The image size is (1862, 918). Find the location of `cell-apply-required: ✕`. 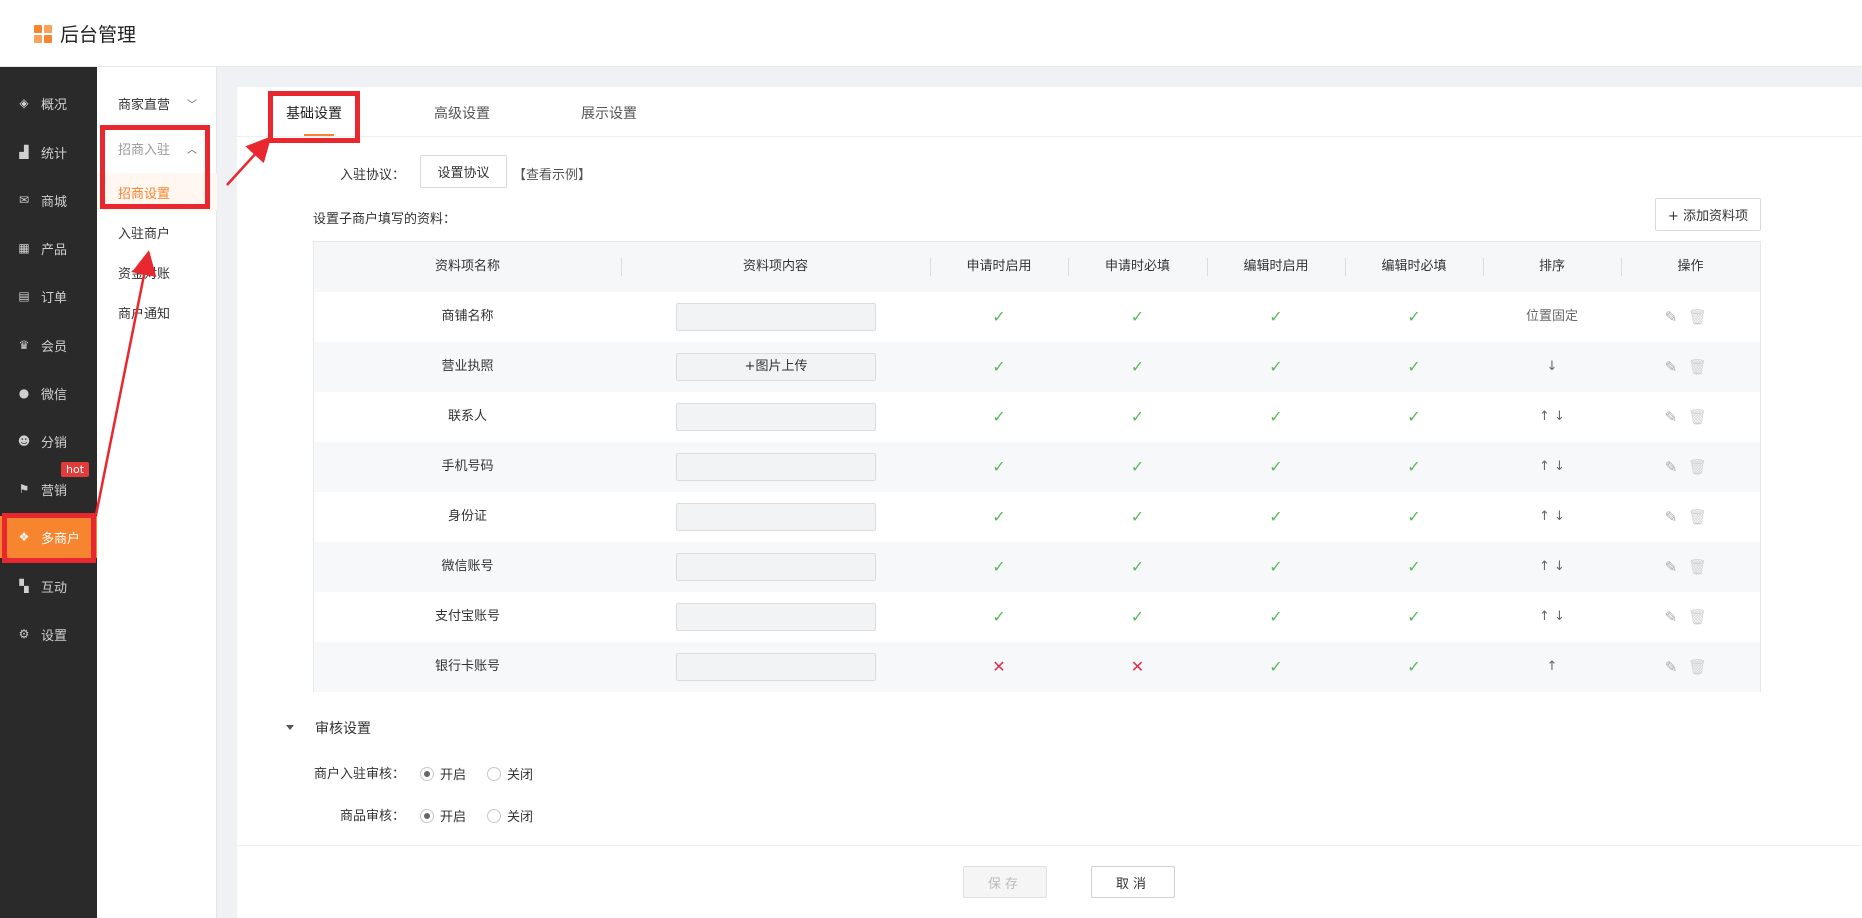

cell-apply-required: ✕ is located at coordinates (1137, 667).